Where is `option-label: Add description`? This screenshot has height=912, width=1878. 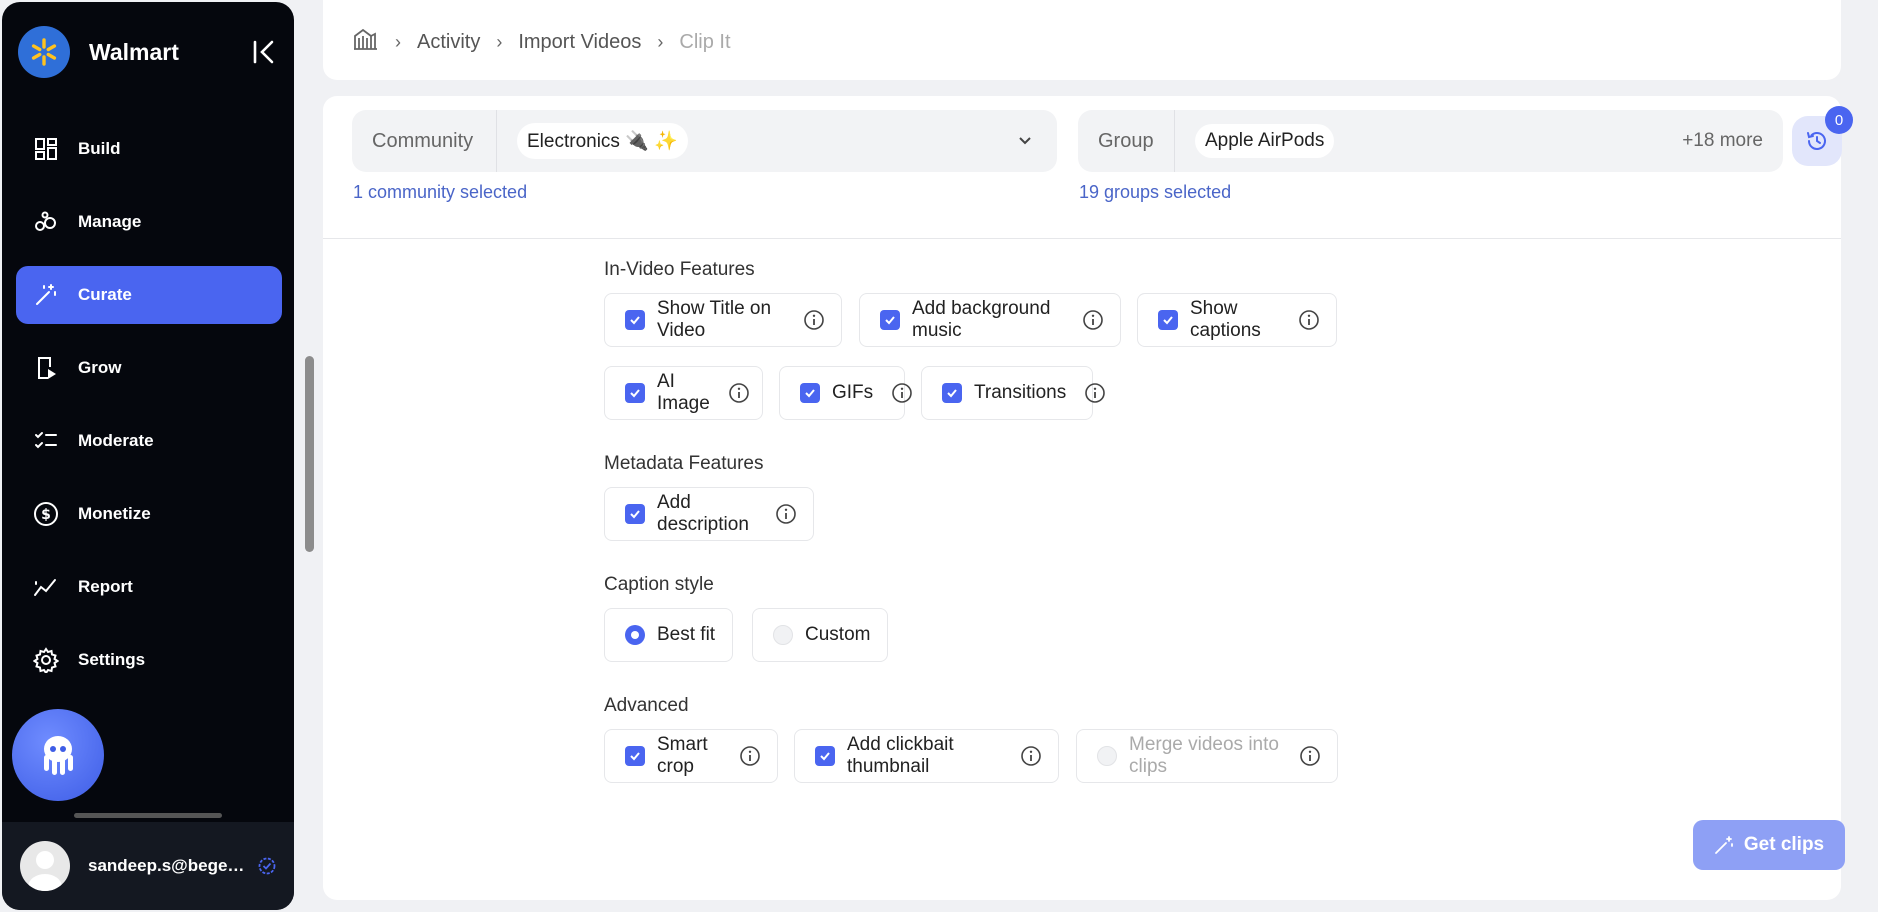 option-label: Add description is located at coordinates (703, 513).